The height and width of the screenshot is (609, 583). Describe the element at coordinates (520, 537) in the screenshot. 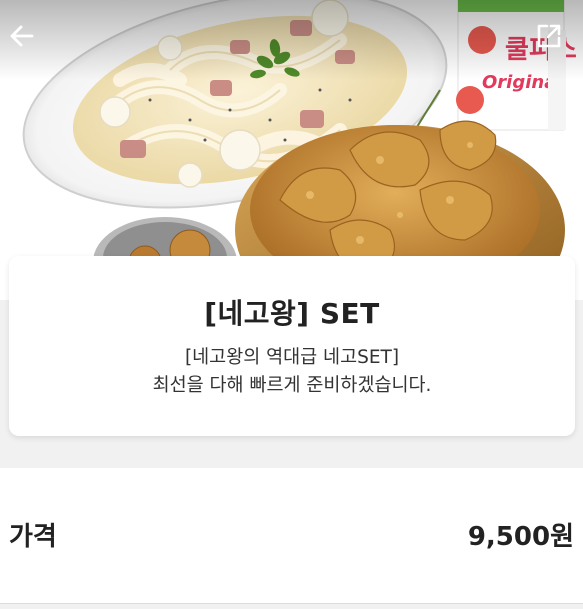

I see `price-value: 9,500원` at that location.